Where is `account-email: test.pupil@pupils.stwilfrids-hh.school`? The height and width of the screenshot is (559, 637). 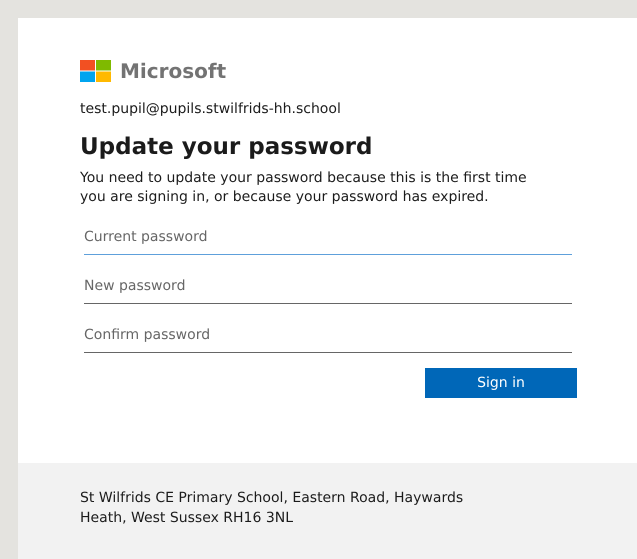 account-email: test.pupil@pupils.stwilfrids-hh.school is located at coordinates (211, 109).